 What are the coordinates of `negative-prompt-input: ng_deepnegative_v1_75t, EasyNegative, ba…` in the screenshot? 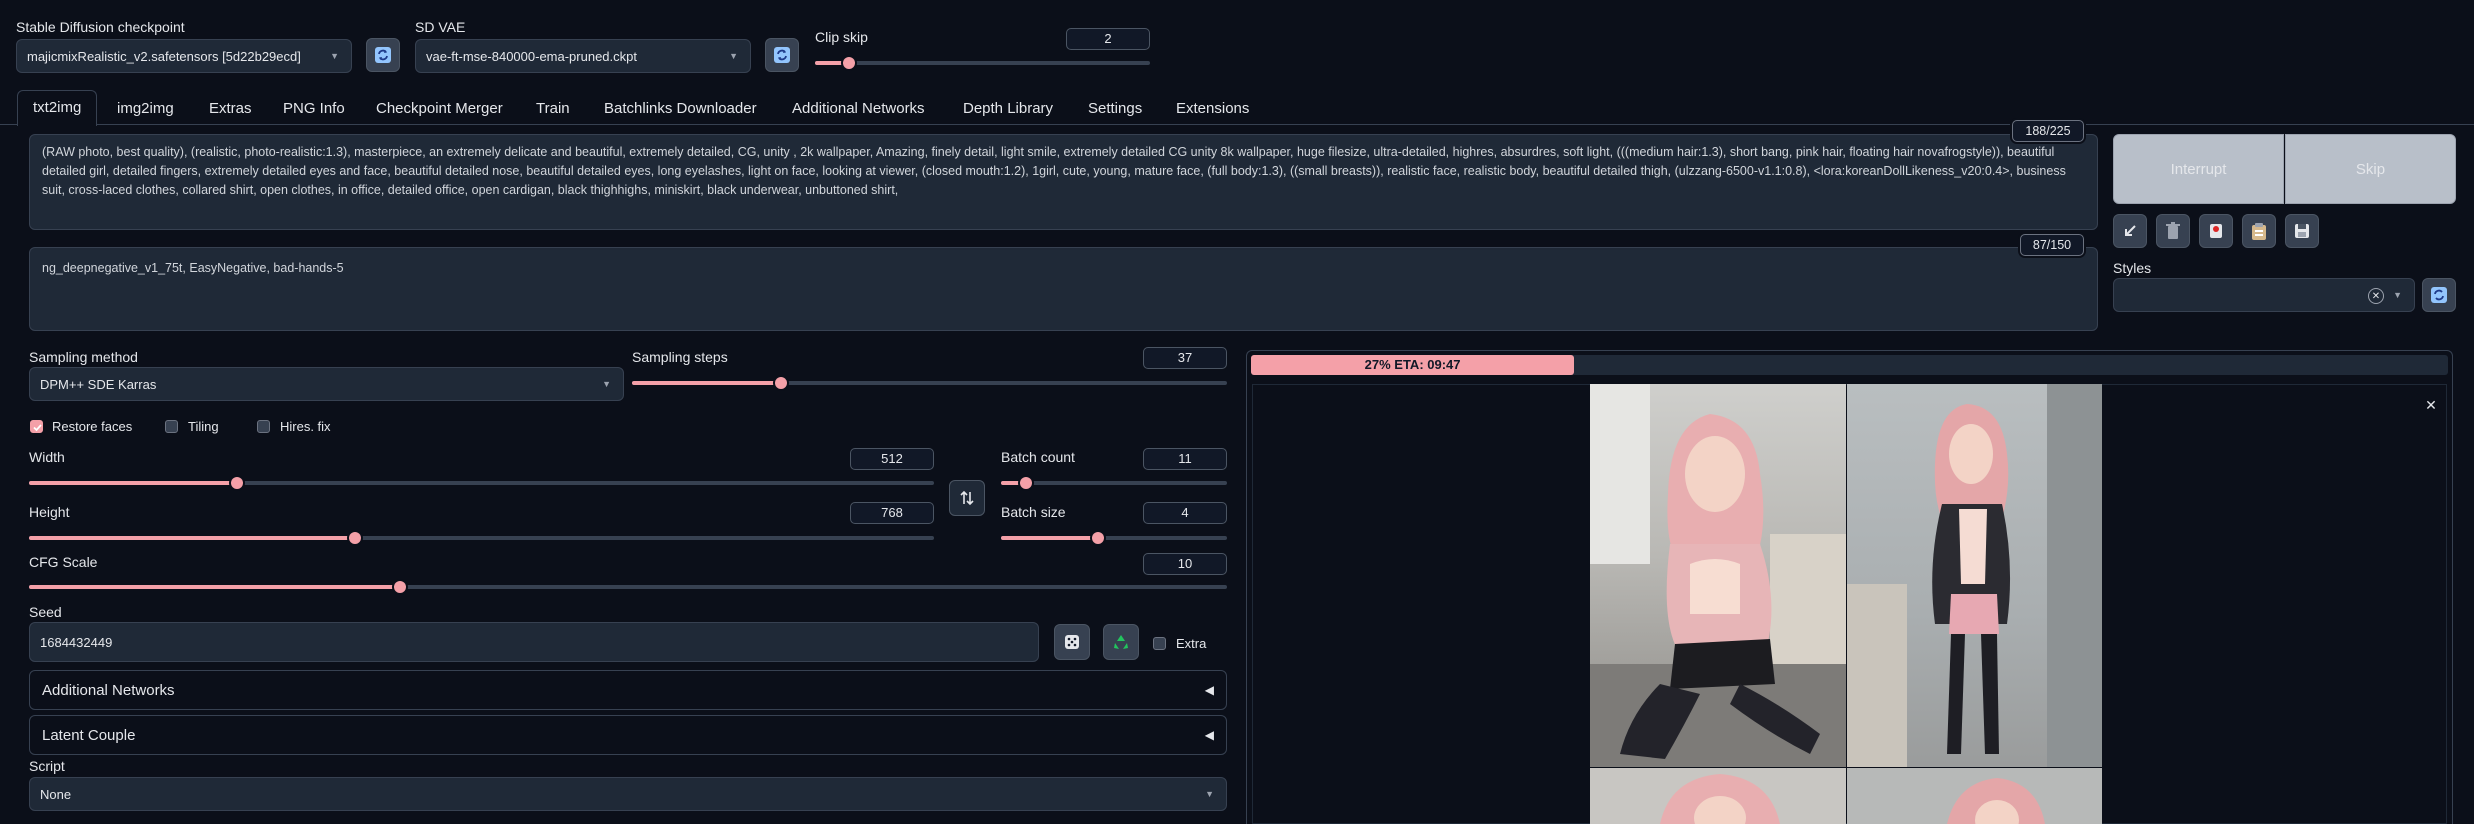 It's located at (1063, 289).